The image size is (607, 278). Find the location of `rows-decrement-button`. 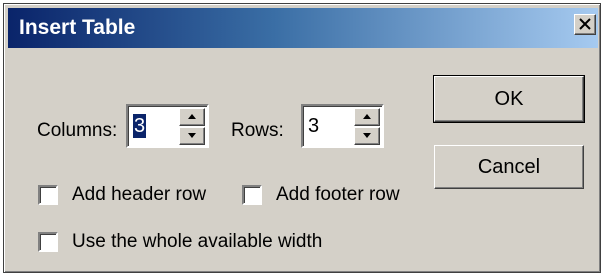

rows-decrement-button is located at coordinates (367, 136).